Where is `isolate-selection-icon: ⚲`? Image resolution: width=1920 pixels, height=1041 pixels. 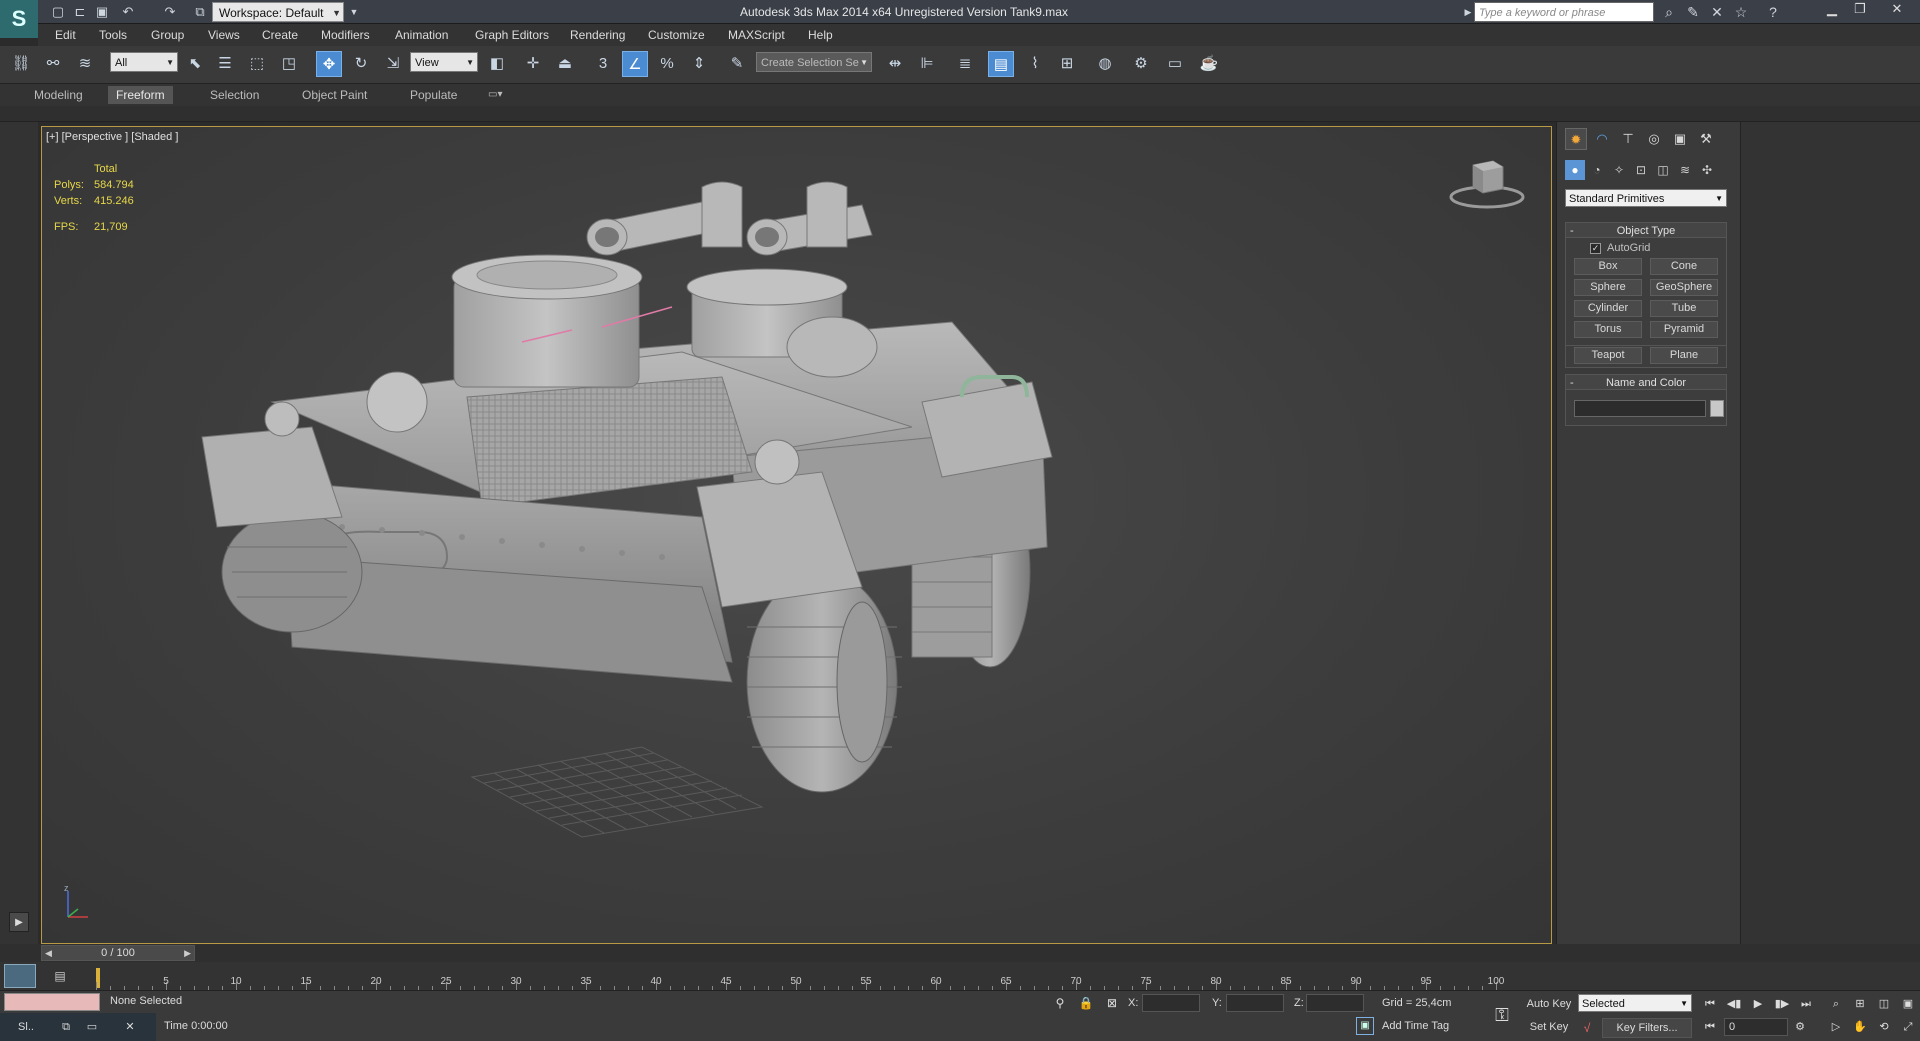
isolate-selection-icon: ⚲ is located at coordinates (1060, 1003).